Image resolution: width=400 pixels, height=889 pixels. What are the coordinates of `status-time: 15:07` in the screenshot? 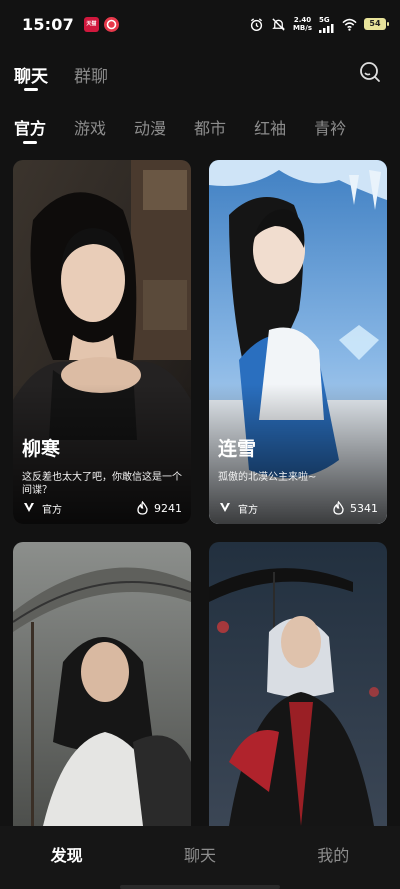 It's located at (48, 24).